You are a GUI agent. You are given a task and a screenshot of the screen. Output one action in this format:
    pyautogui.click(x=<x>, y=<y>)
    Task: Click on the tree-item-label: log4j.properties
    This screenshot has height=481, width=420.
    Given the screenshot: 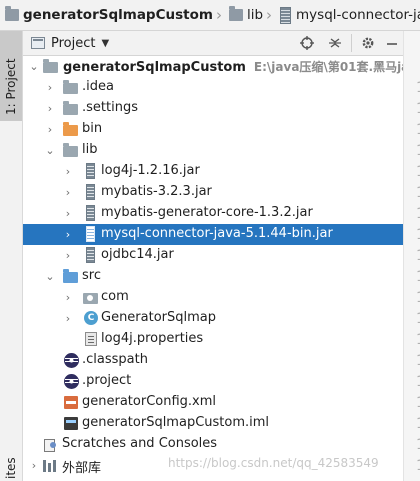 What is the action you would take?
    pyautogui.click(x=152, y=338)
    